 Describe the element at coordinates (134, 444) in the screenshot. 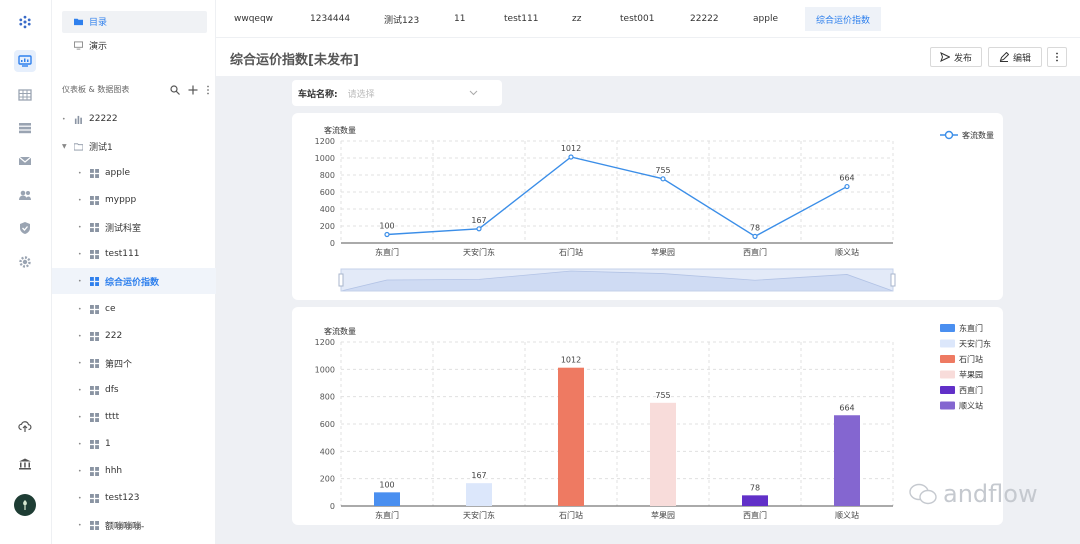

I see `tree-item: • 1` at that location.